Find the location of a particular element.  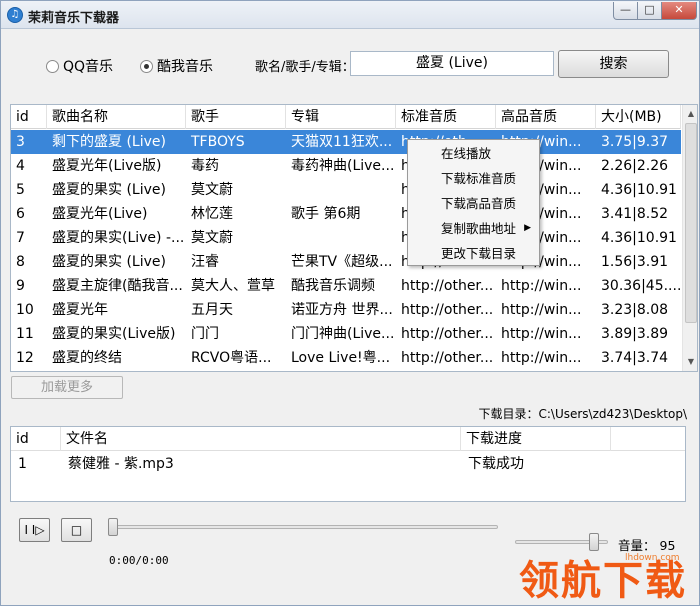

vertical-scrollbar: ▲ ▼ is located at coordinates (689, 238).